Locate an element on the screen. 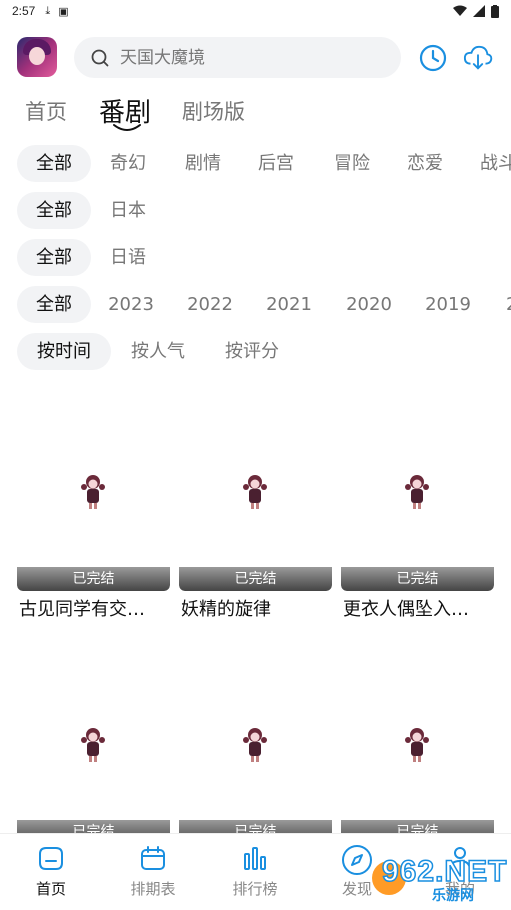 The height and width of the screenshot is (910, 511). search-input is located at coordinates (250, 57).